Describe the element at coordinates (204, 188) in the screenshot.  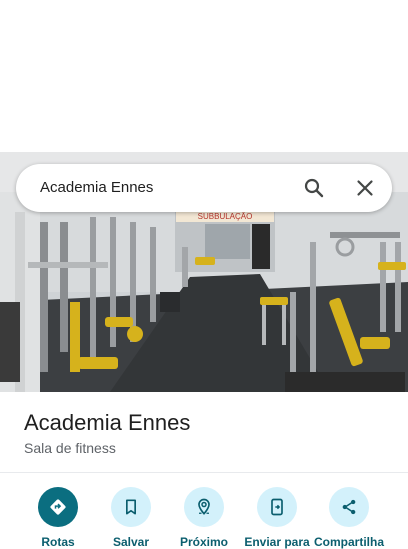
I see `search-bar: Academia Ennes` at that location.